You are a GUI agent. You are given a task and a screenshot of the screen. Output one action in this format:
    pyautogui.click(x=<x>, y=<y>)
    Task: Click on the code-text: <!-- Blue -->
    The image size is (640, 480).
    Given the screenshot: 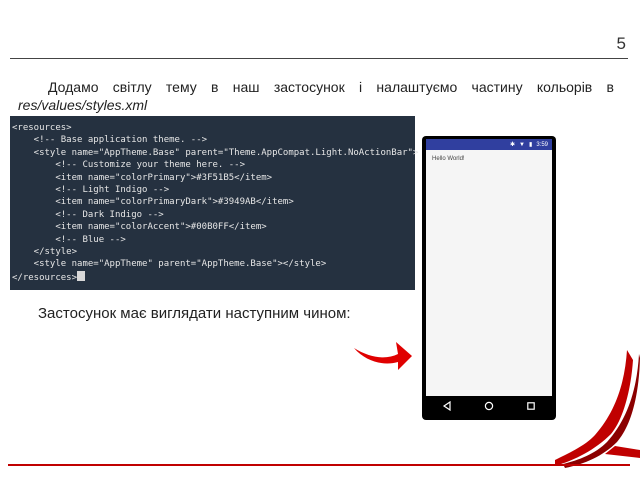 What is the action you would take?
    pyautogui.click(x=69, y=239)
    